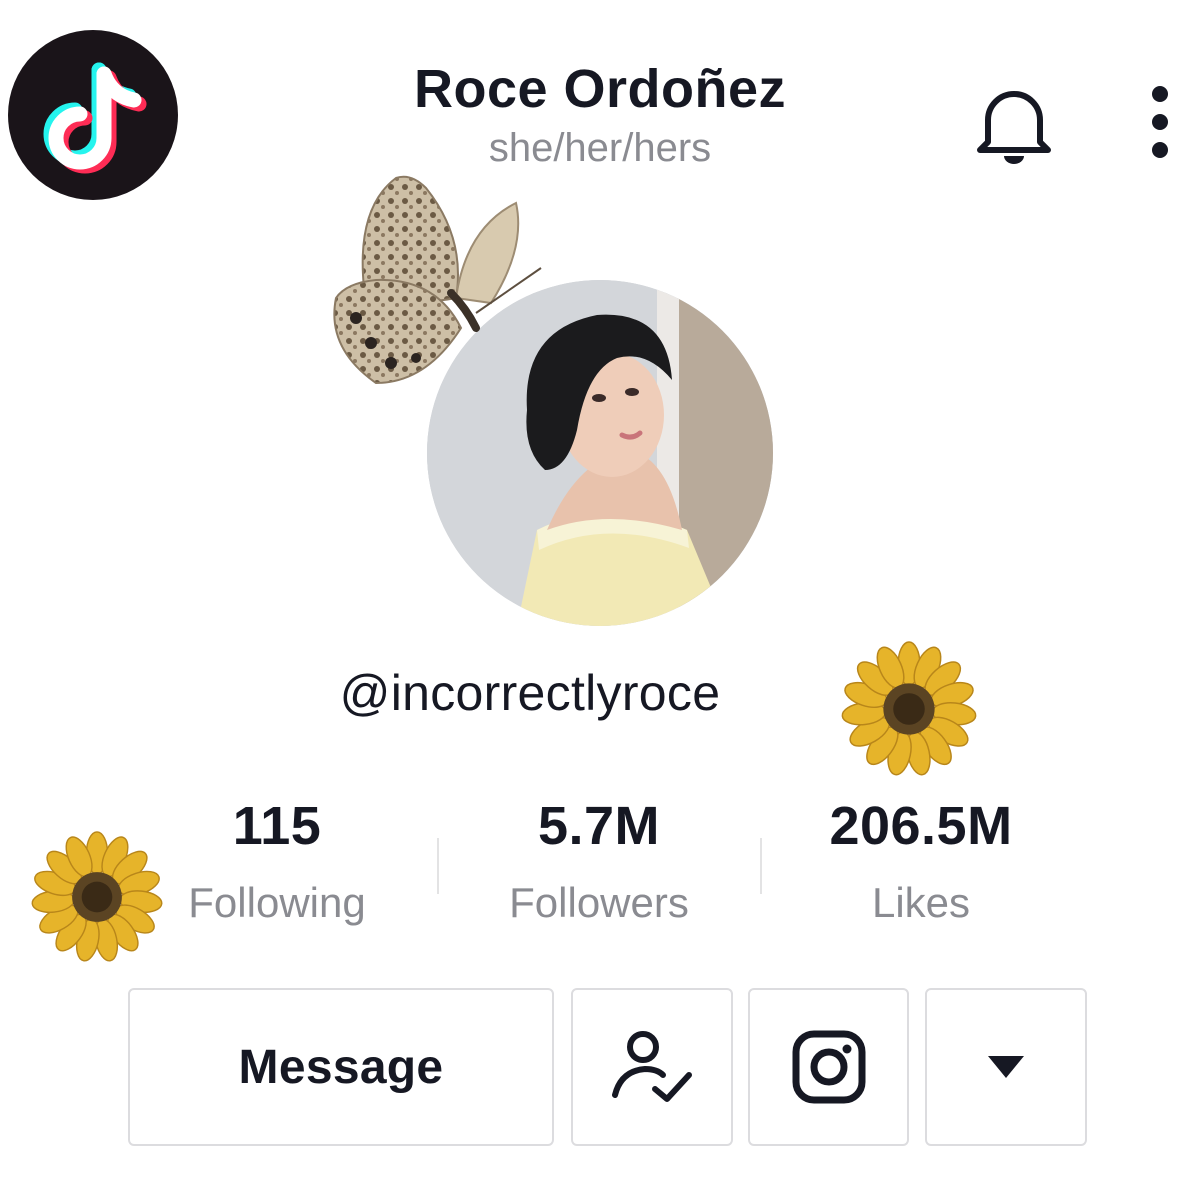 This screenshot has width=1200, height=1200. I want to click on butterfly-sticker, so click(436, 283).